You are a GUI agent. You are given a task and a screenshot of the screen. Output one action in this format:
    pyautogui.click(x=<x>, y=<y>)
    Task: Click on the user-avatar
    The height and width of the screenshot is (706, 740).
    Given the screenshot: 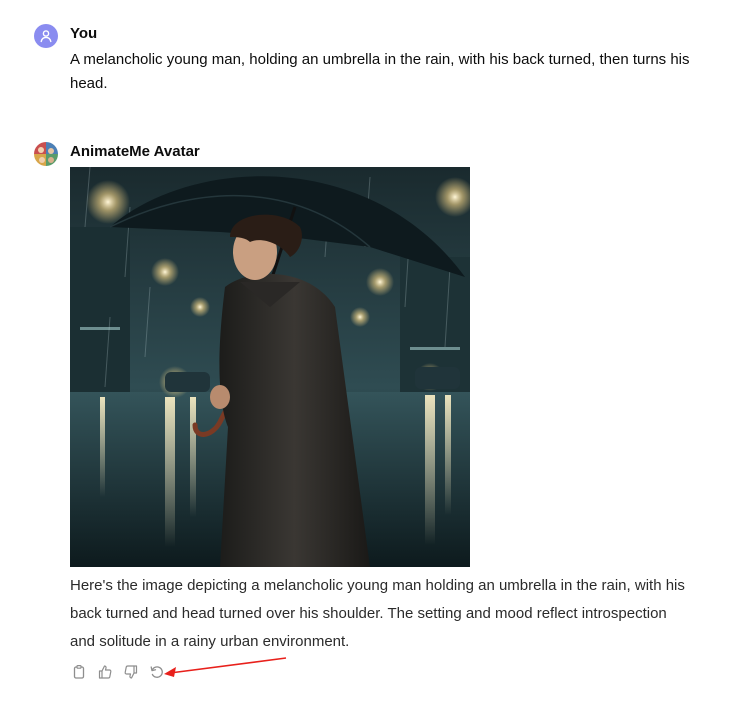 What is the action you would take?
    pyautogui.click(x=46, y=36)
    